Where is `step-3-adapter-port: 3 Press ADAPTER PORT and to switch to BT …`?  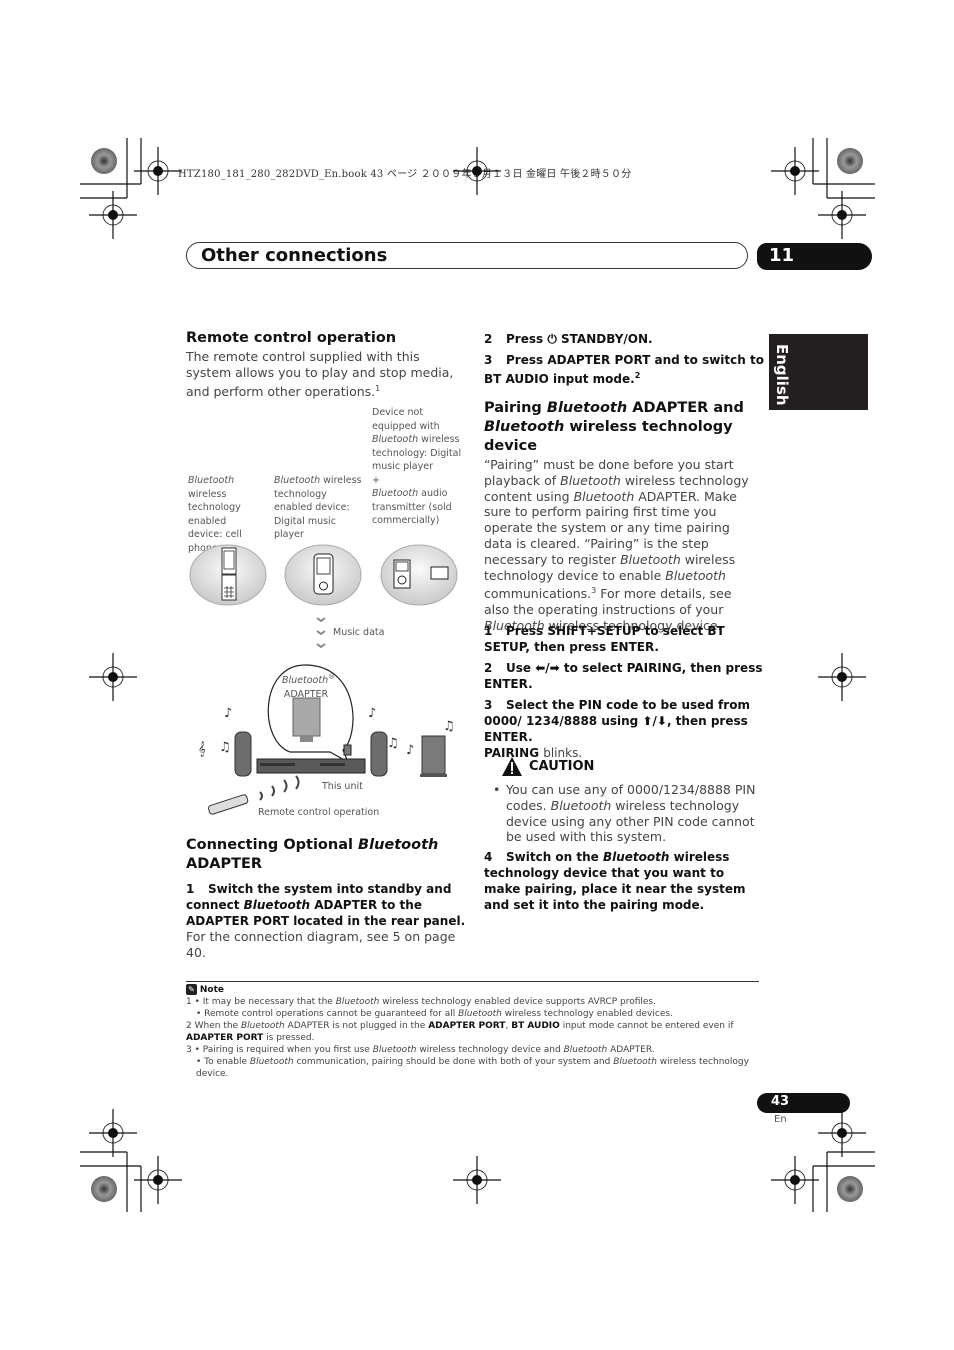 step-3-adapter-port: 3 Press ADAPTER PORT and to switch to BT … is located at coordinates (624, 369).